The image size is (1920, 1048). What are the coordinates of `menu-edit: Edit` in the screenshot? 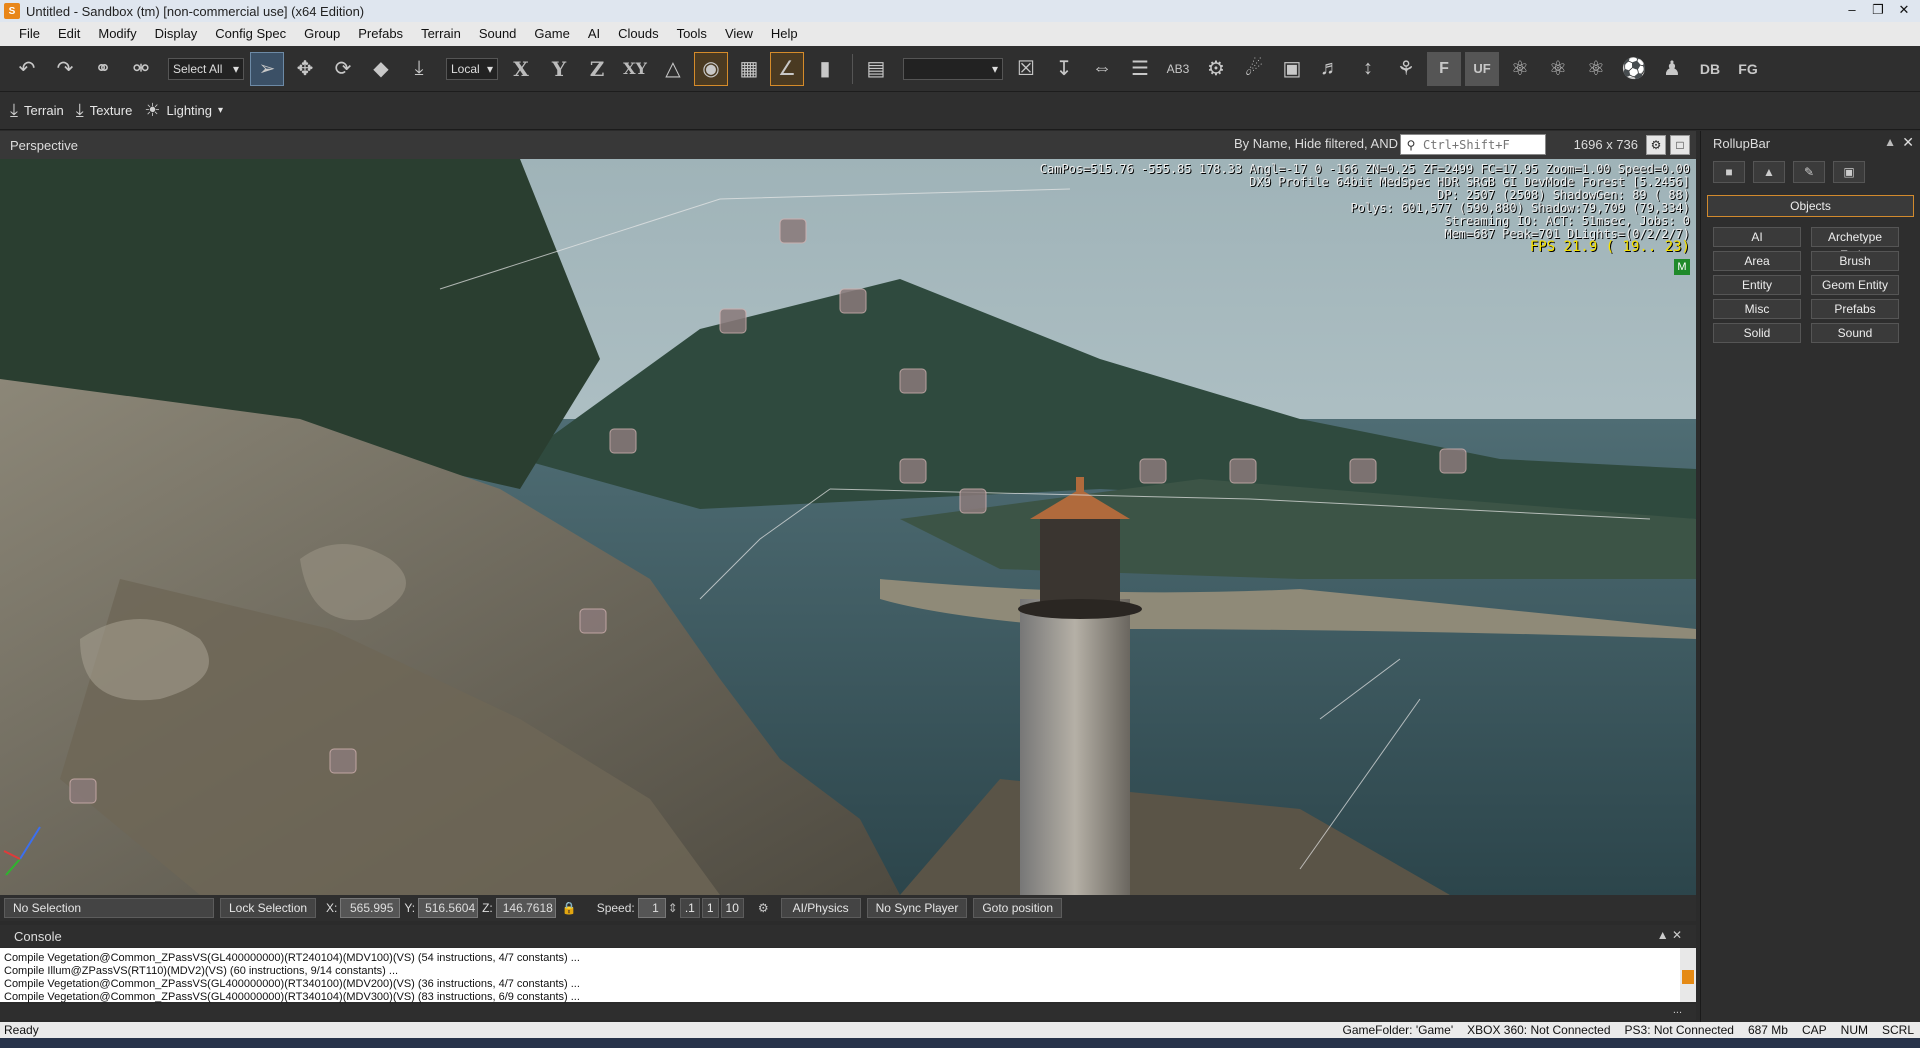 It's located at (69, 34).